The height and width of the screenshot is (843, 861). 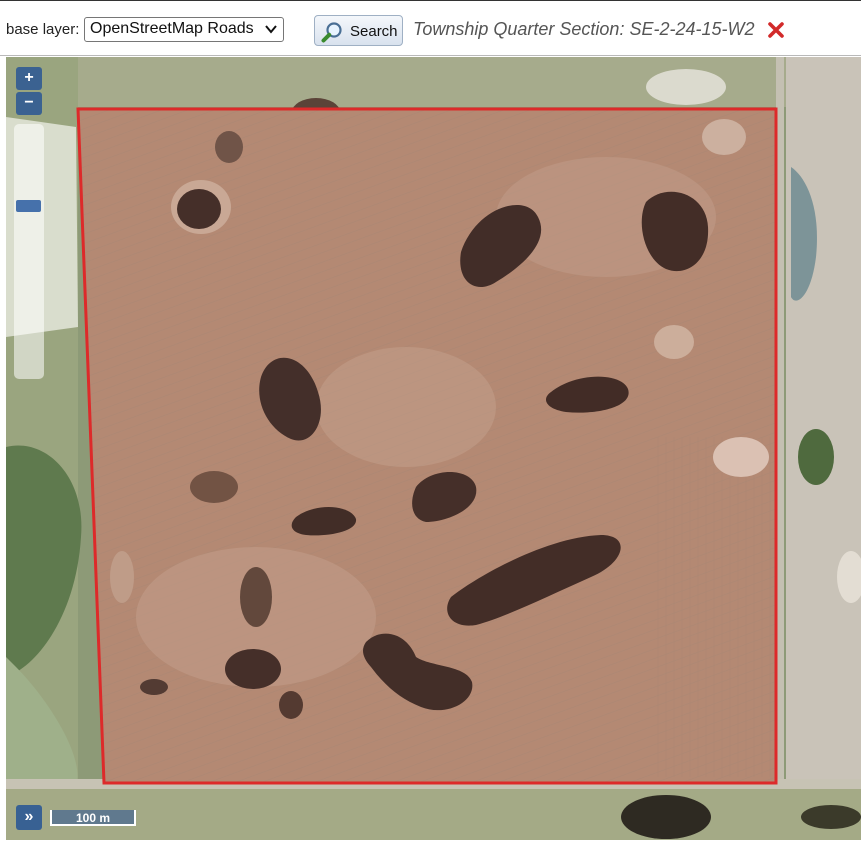 I want to click on close-icon, so click(x=776, y=30).